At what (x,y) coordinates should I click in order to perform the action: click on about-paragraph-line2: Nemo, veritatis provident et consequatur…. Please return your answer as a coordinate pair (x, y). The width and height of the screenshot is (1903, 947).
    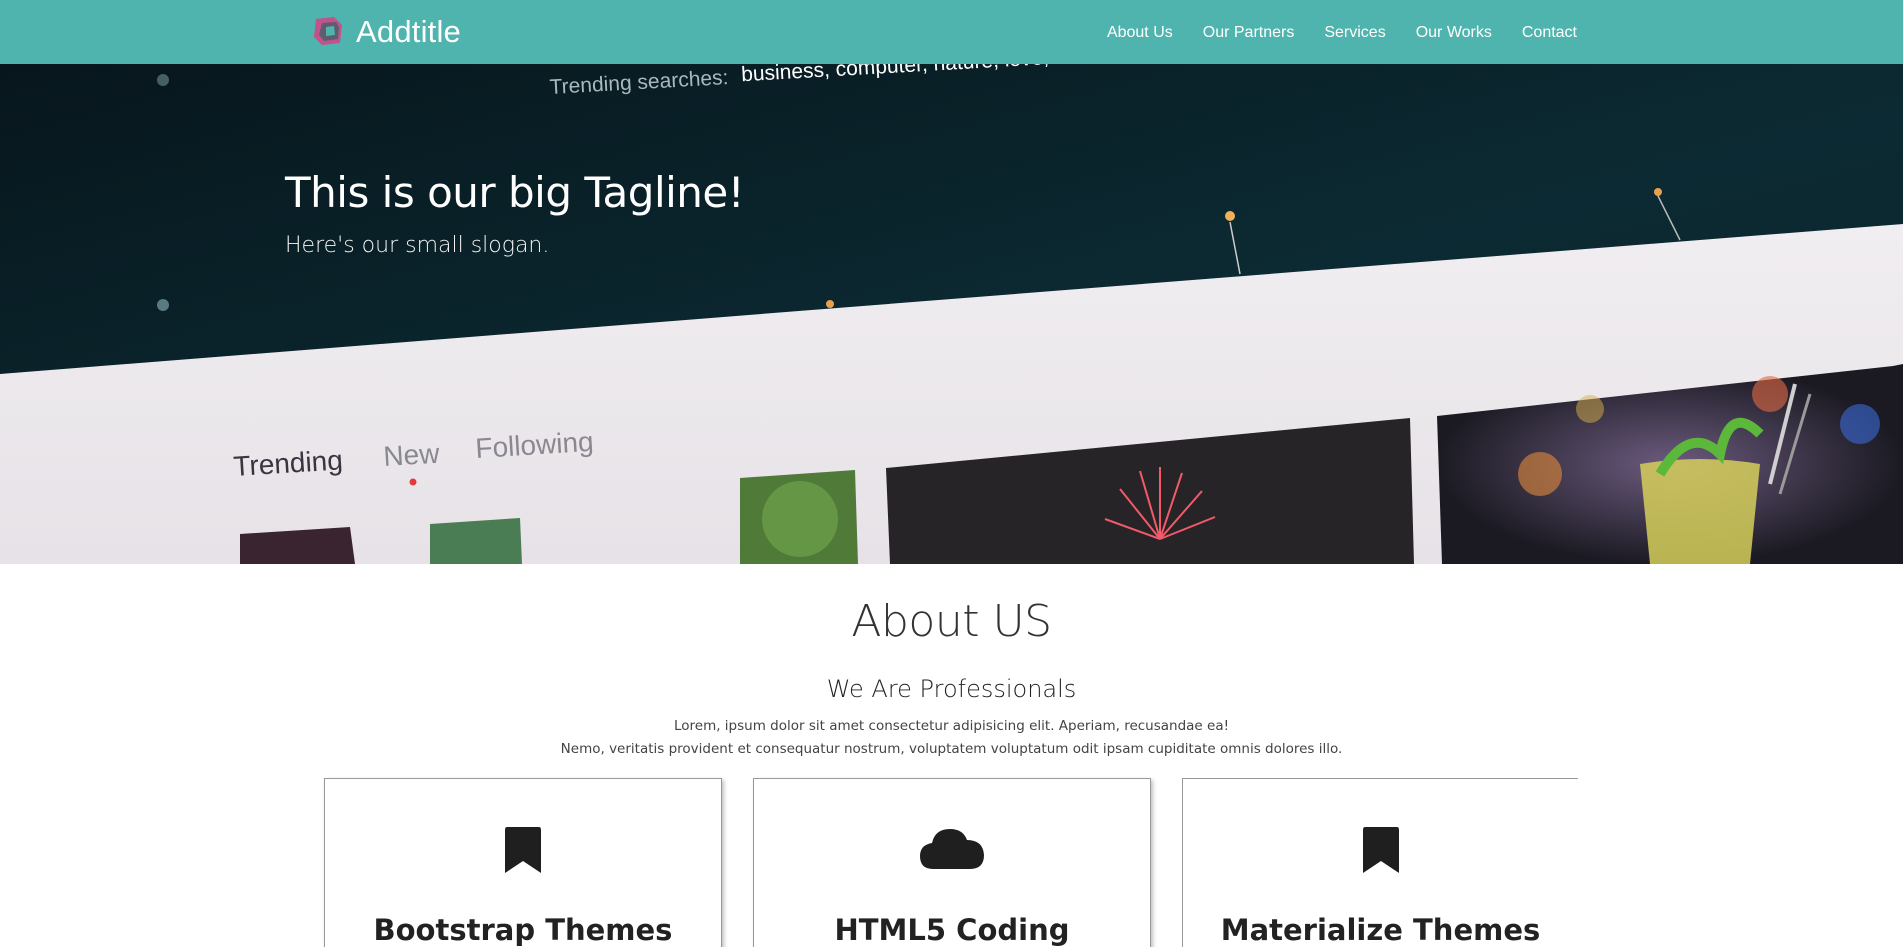
    Looking at the image, I should click on (951, 749).